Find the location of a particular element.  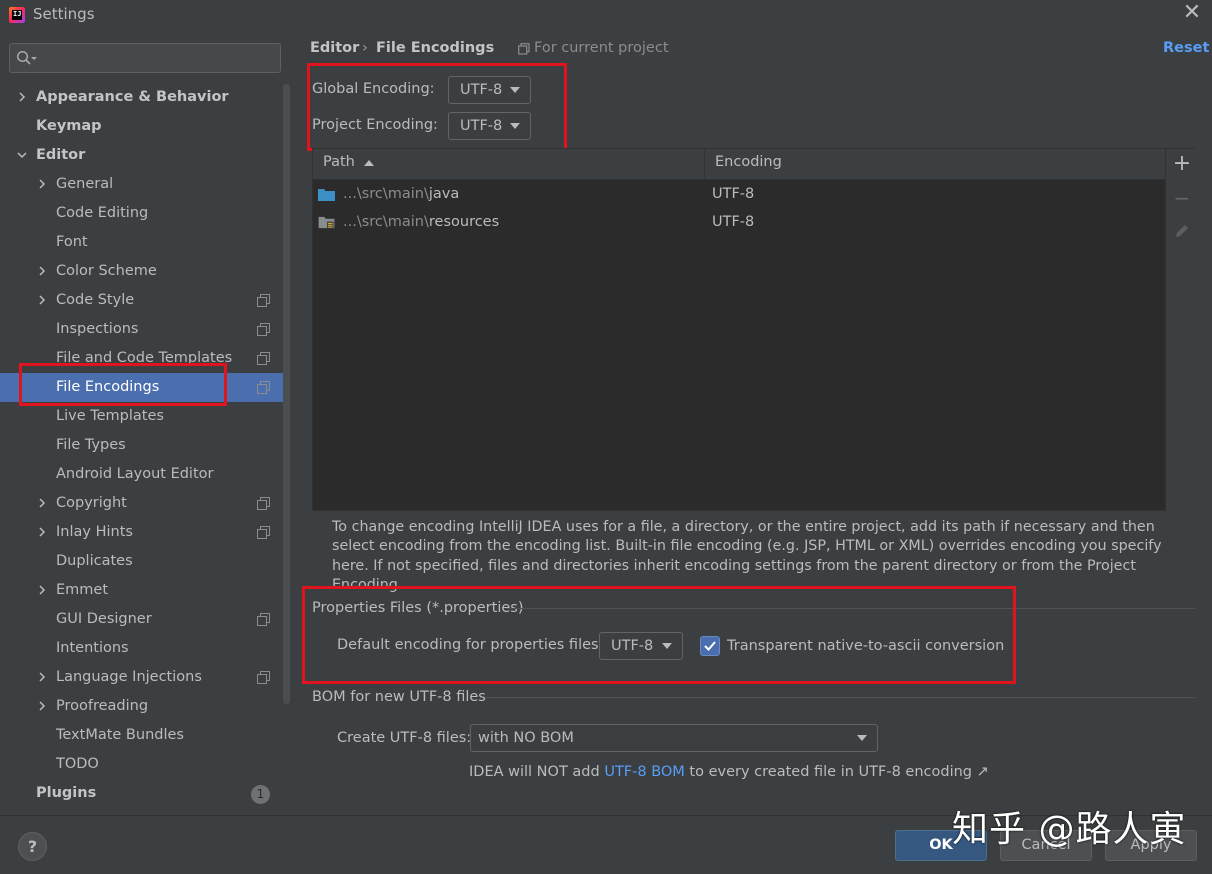

resources-folder-icon is located at coordinates (326, 222).